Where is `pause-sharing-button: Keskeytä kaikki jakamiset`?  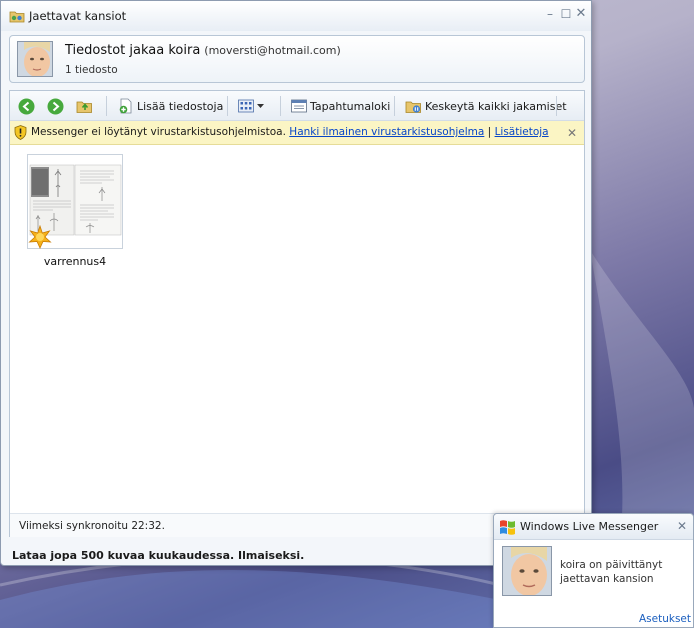 pause-sharing-button: Keskeytä kaikki jakamiset is located at coordinates (486, 106).